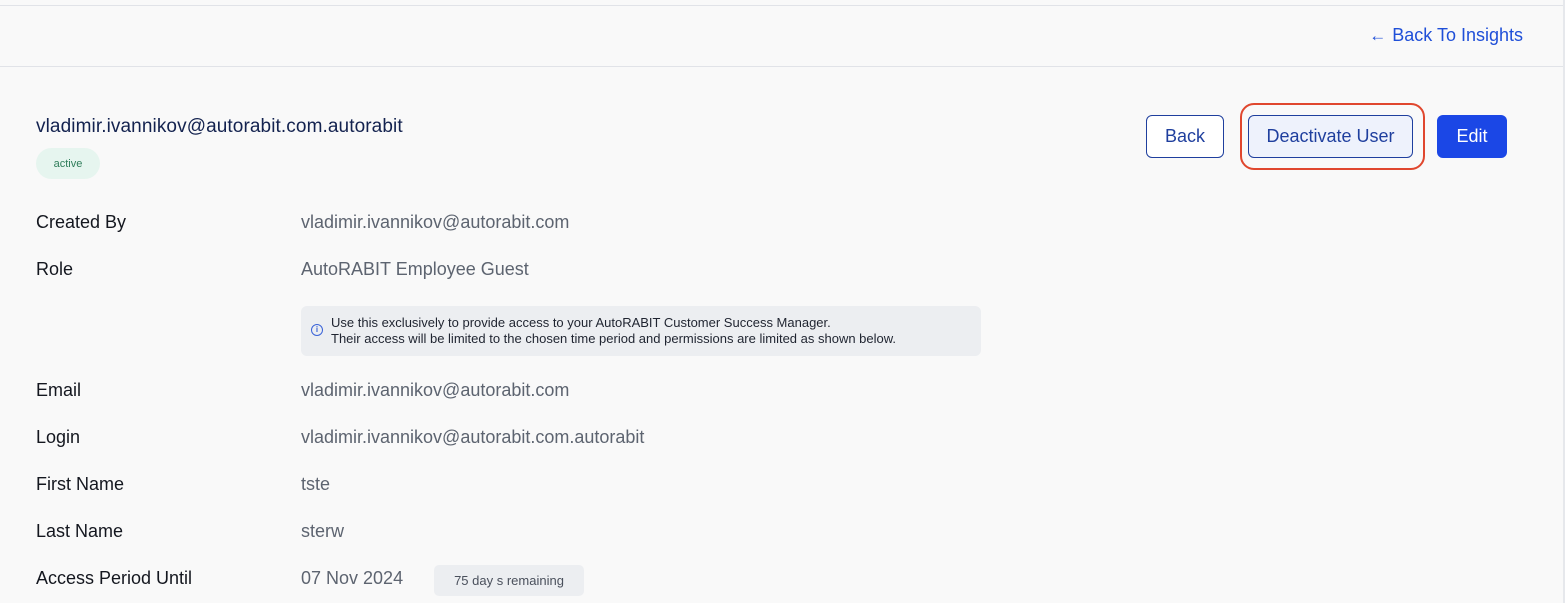  What do you see at coordinates (316, 484) in the screenshot?
I see `first-name-value: tste` at bounding box center [316, 484].